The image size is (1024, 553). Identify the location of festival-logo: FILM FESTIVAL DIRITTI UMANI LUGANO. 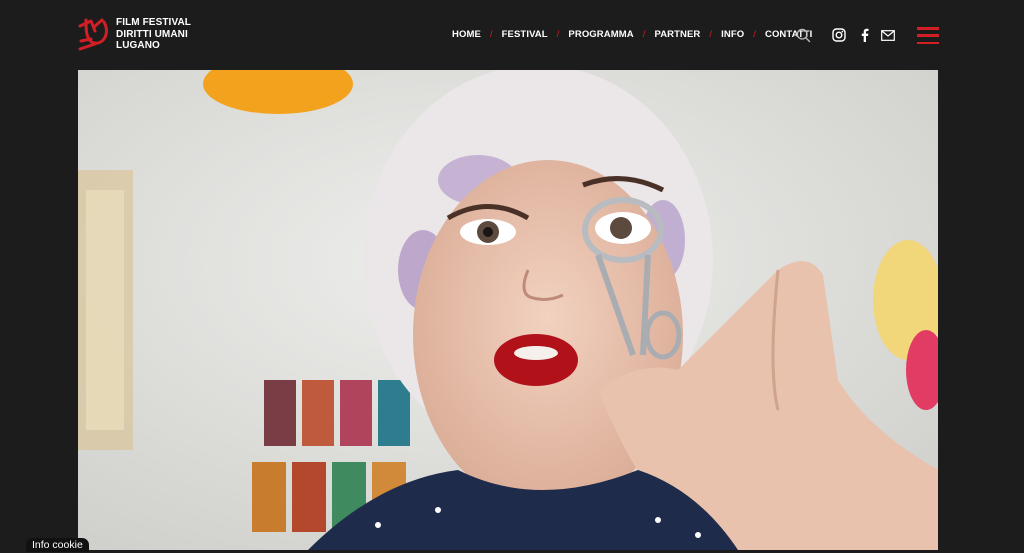
(134, 34).